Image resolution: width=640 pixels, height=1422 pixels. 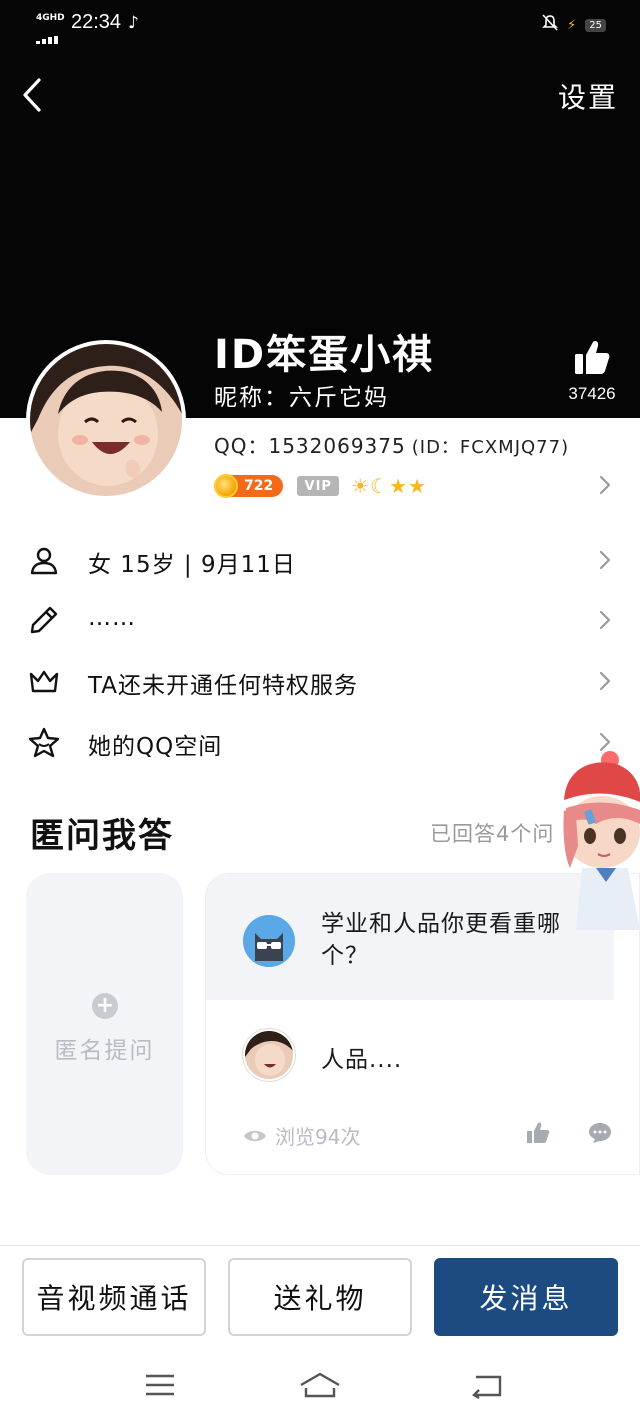 I want to click on anonymous-ask-label: 匿名提问, so click(x=104, y=1051).